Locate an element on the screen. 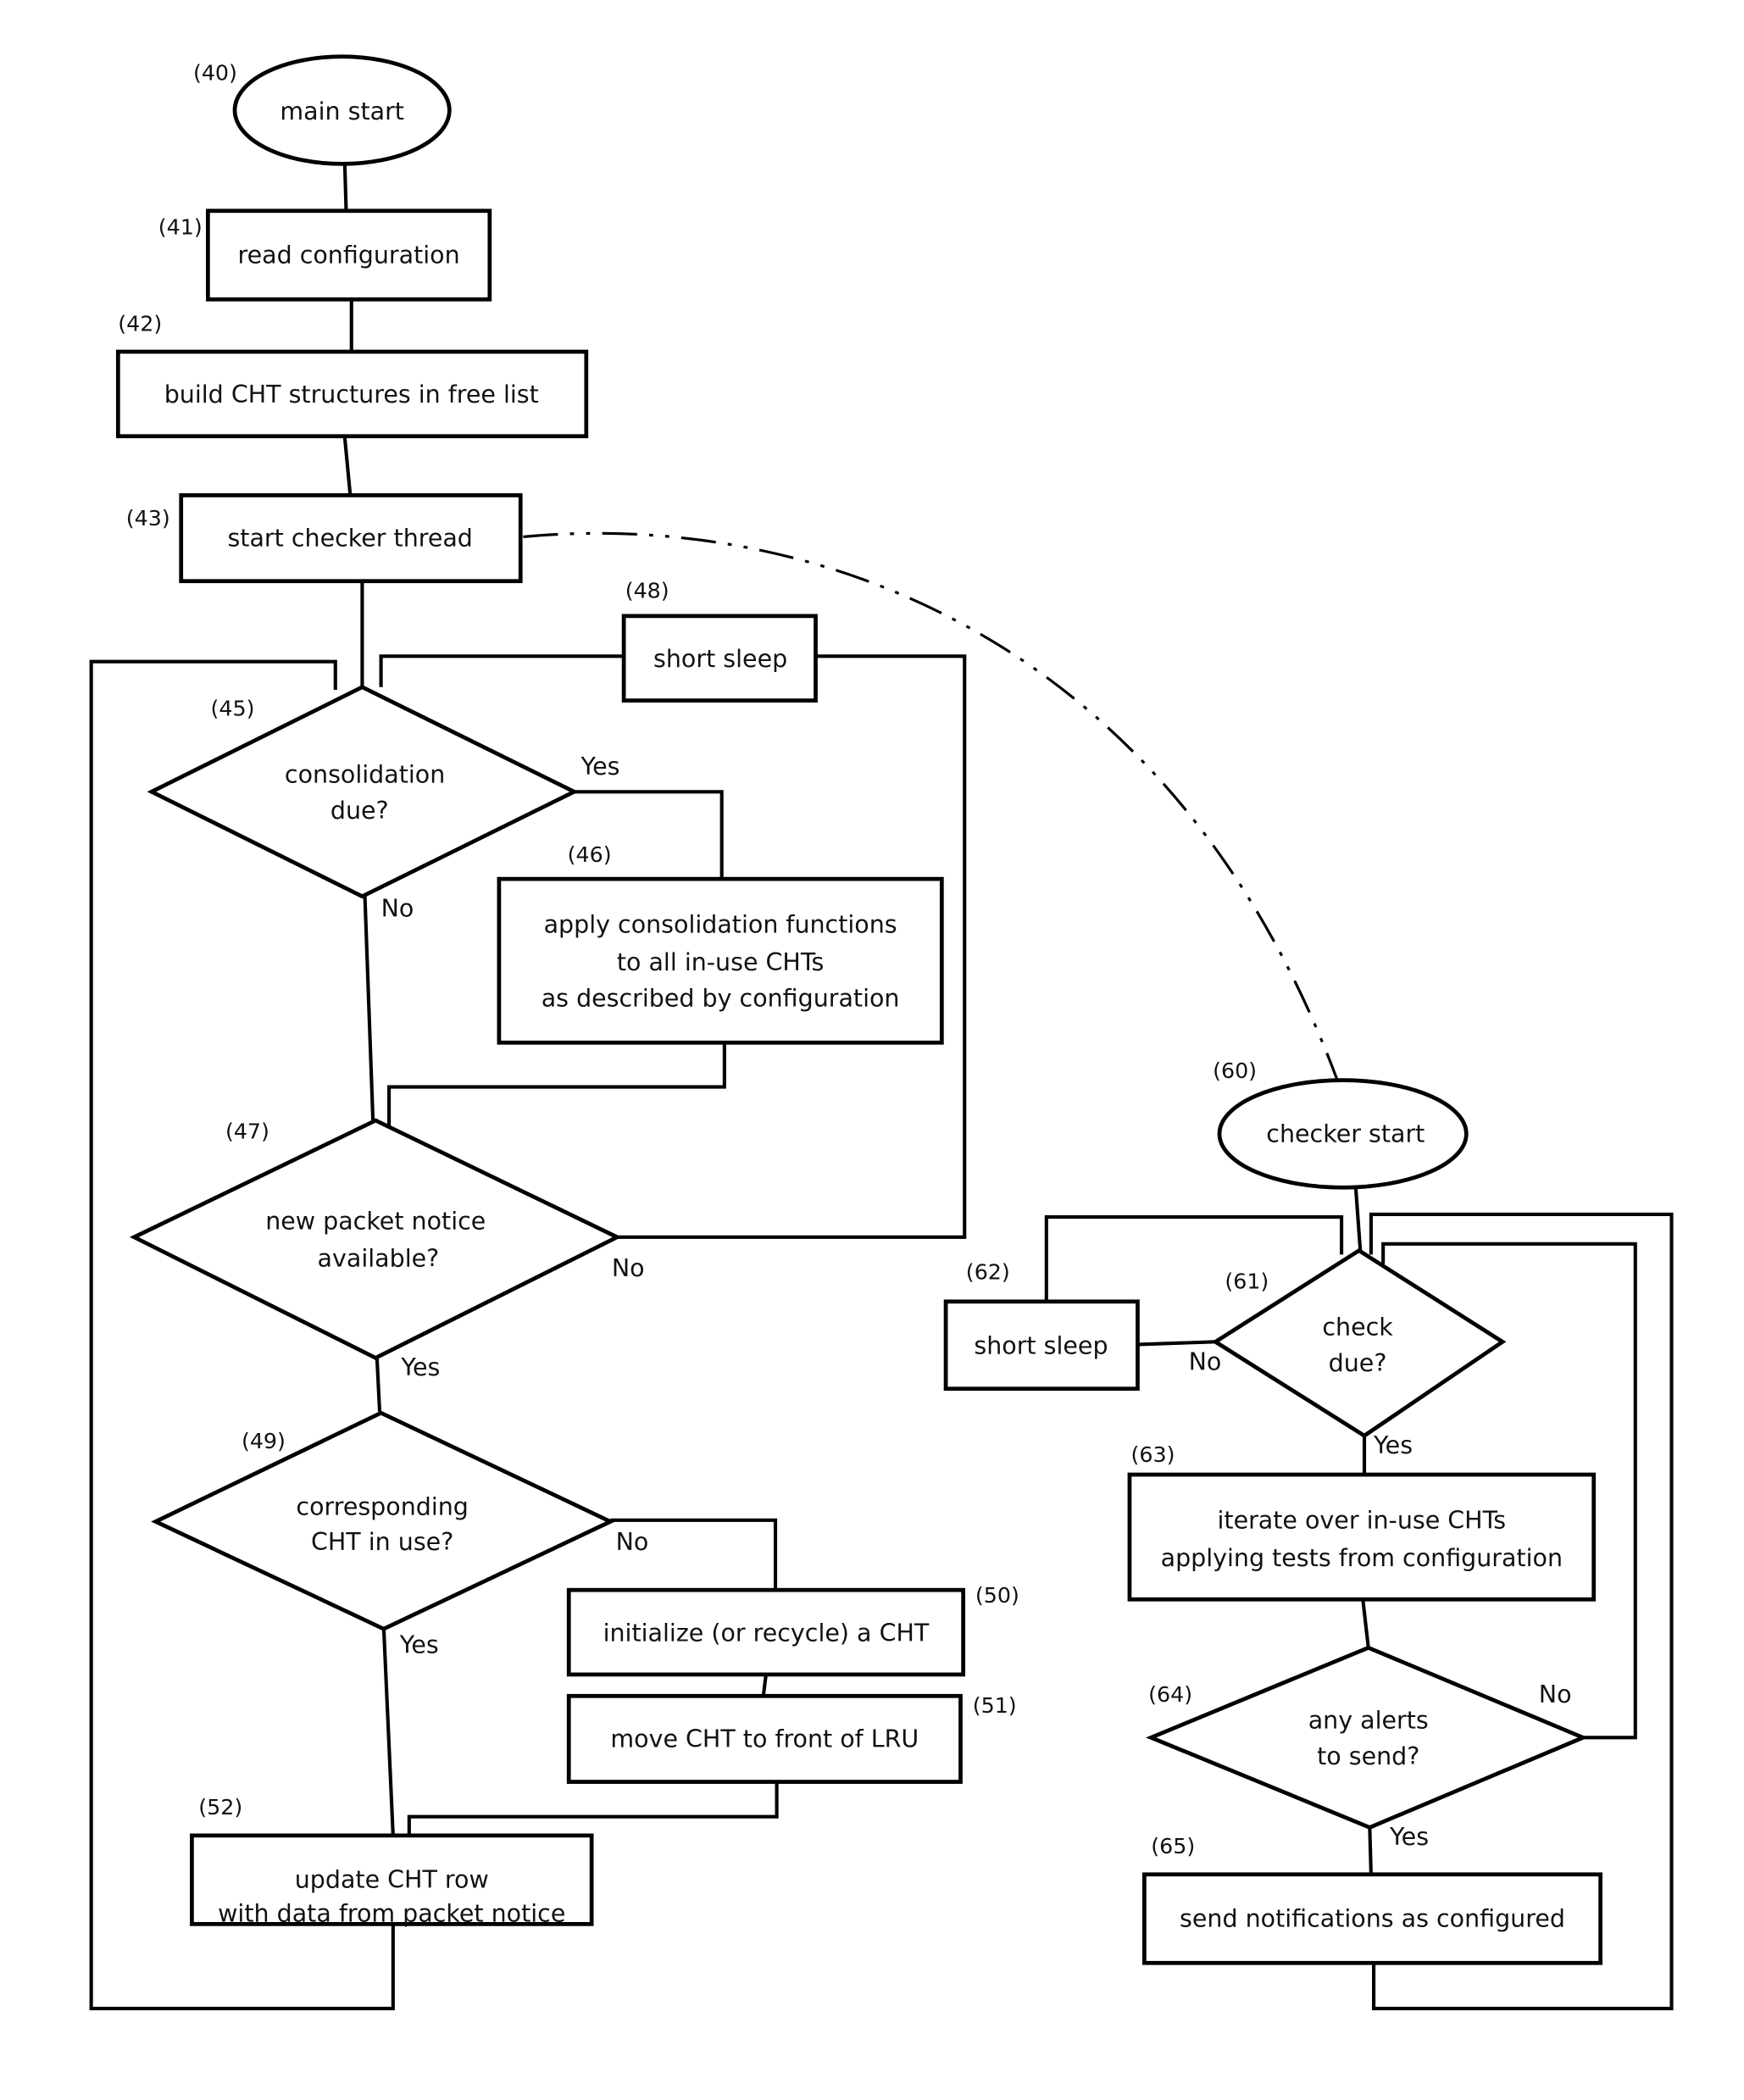 Image resolution: width=1744 pixels, height=2100 pixels. edge-61-62-no is located at coordinates (1177, 1343).